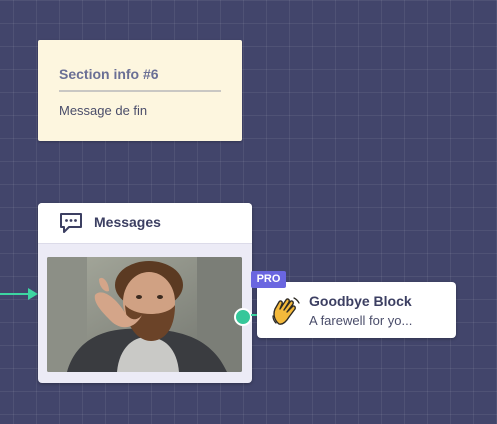  I want to click on chat-bubble-icon, so click(71, 223).